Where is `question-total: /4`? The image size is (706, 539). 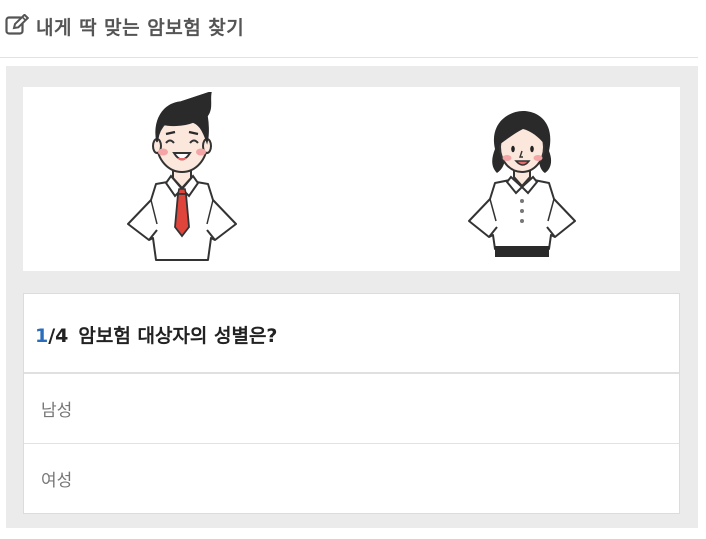
question-total: /4 is located at coordinates (58, 336).